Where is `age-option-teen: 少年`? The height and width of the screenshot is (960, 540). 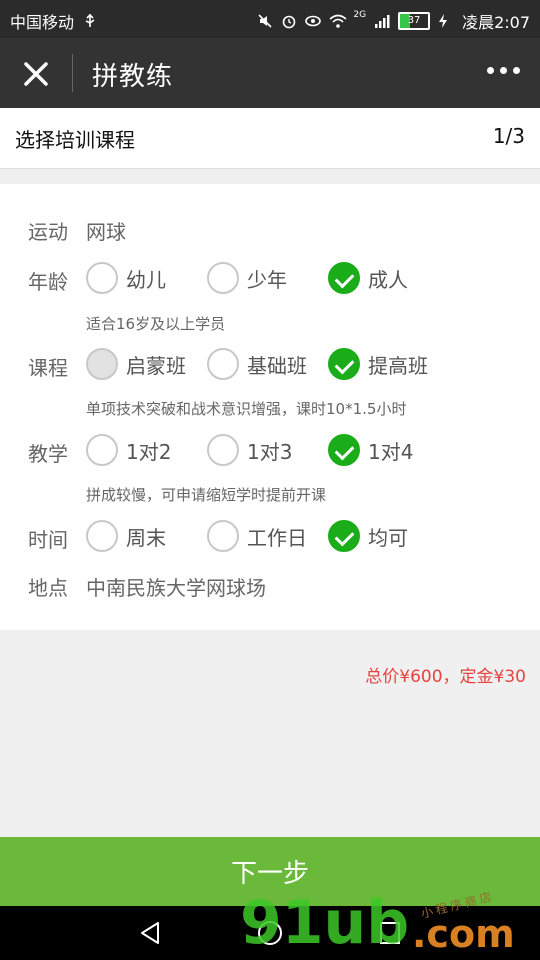 age-option-teen: 少年 is located at coordinates (247, 278).